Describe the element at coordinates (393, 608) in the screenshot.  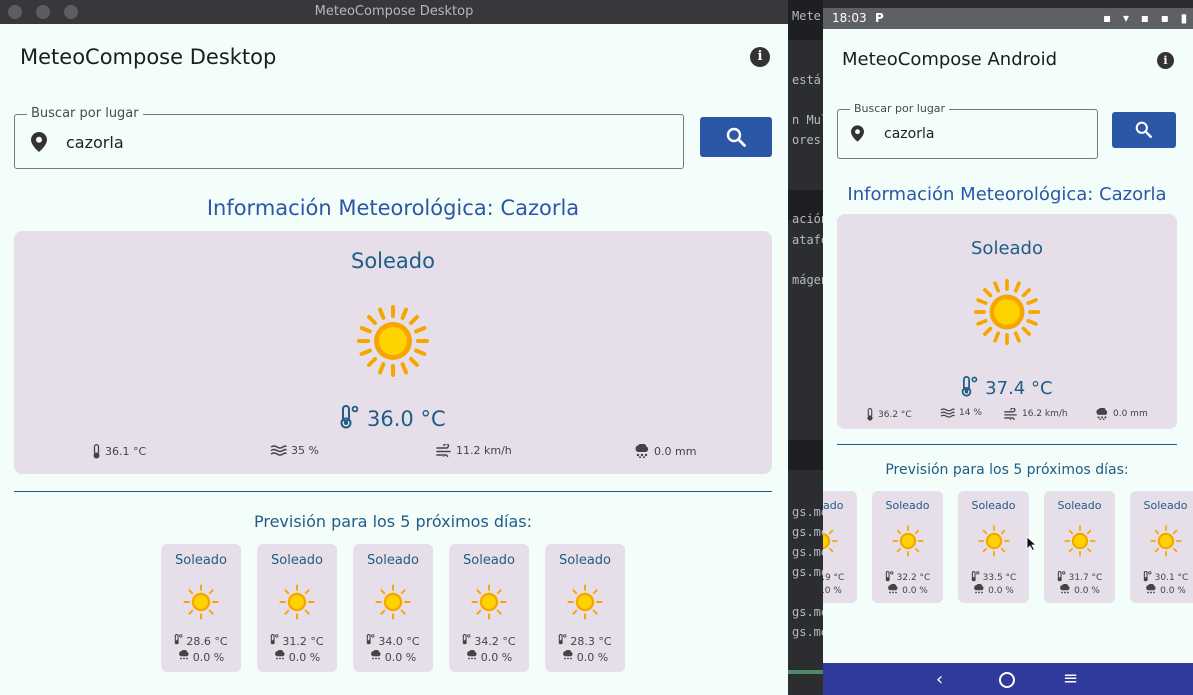
I see `forecast-card: Soleado 34.0 °C 0.0 %` at that location.